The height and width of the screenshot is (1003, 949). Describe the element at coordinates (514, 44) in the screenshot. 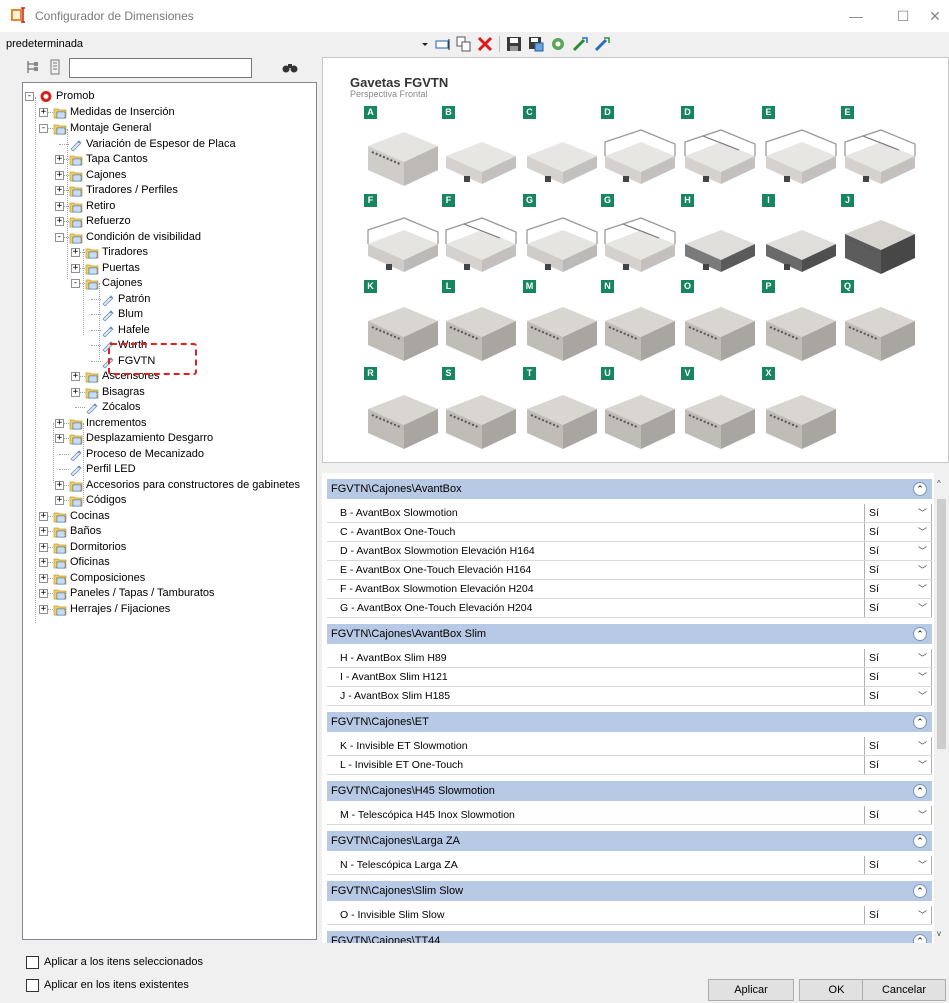

I see `save-icon` at that location.